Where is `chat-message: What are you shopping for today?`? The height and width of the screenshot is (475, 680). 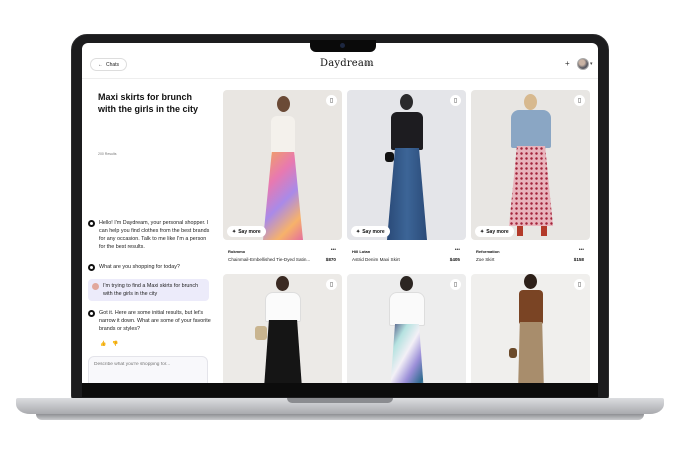 chat-message: What are you shopping for today? is located at coordinates (151, 267).